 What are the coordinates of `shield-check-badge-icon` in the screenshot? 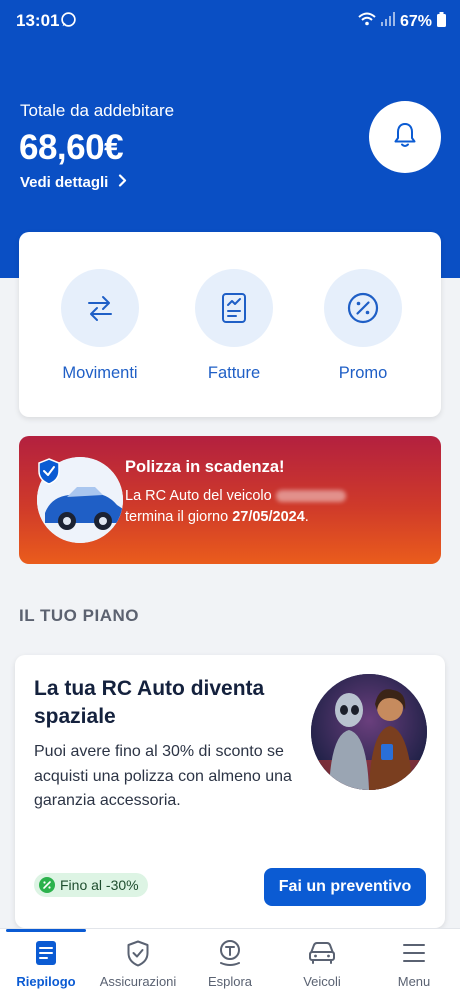 It's located at (49, 474).